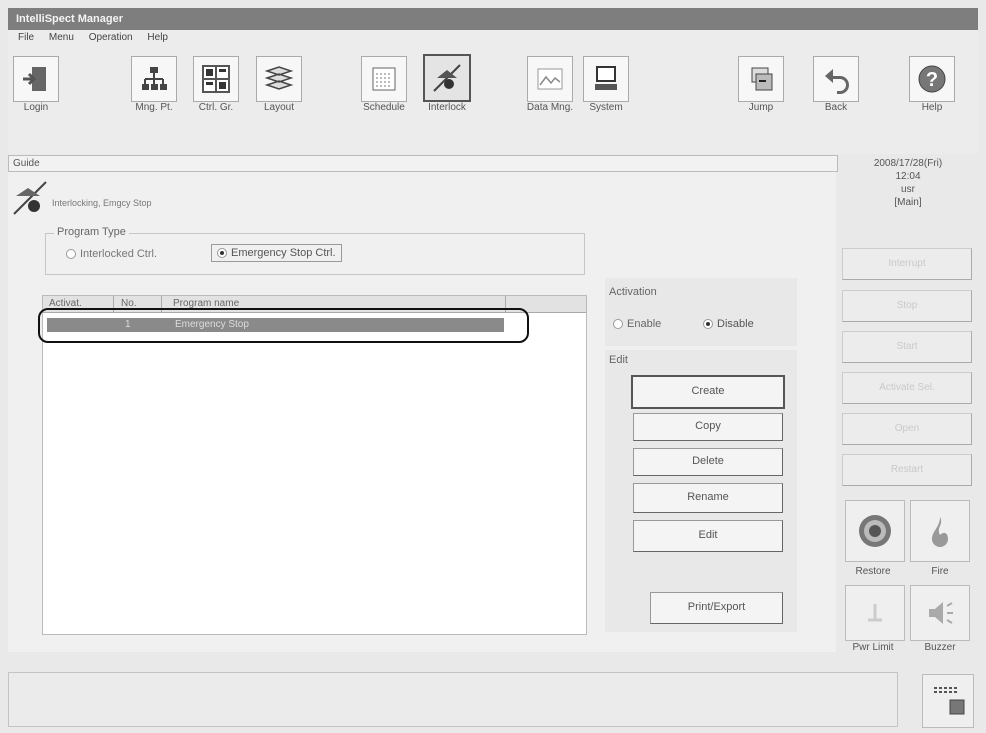 This screenshot has height=733, width=986. What do you see at coordinates (606, 79) in the screenshot?
I see `system-computer-icon` at bounding box center [606, 79].